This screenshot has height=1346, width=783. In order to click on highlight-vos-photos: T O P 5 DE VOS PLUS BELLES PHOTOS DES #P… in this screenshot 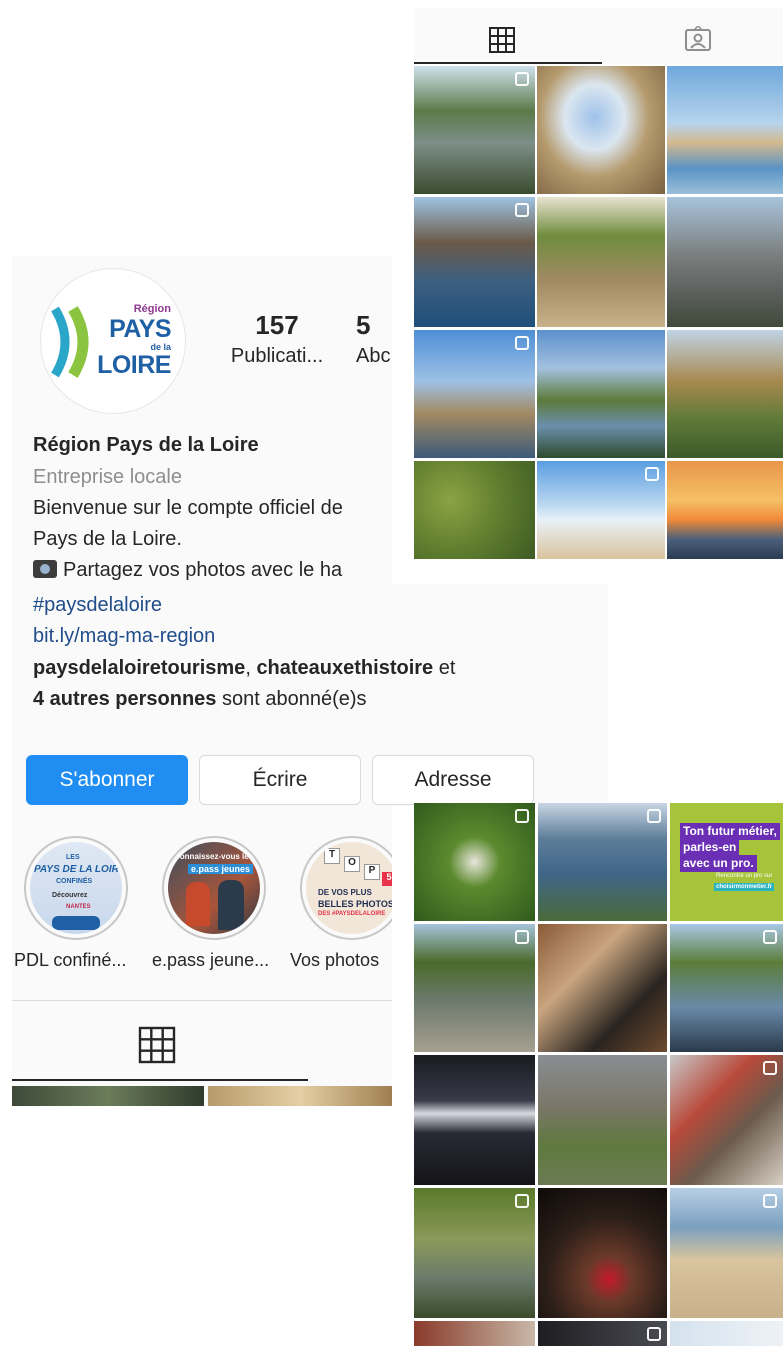, I will do `click(341, 903)`.